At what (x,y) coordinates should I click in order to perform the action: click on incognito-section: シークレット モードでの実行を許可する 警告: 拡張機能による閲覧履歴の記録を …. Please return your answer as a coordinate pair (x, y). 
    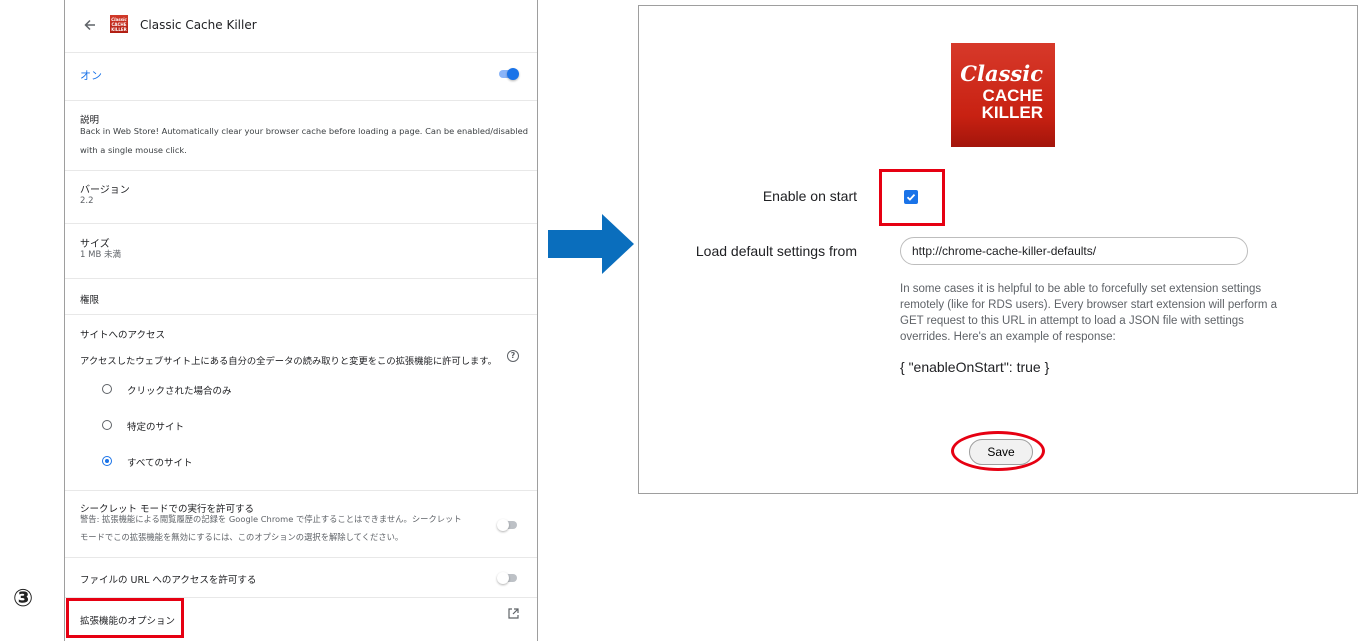
    Looking at the image, I should click on (301, 523).